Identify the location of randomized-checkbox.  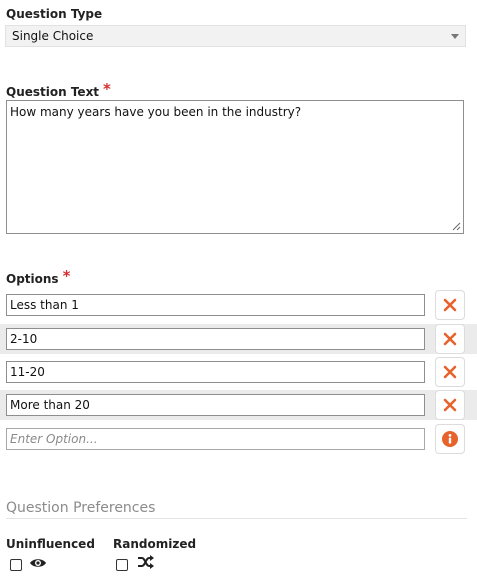
(122, 565).